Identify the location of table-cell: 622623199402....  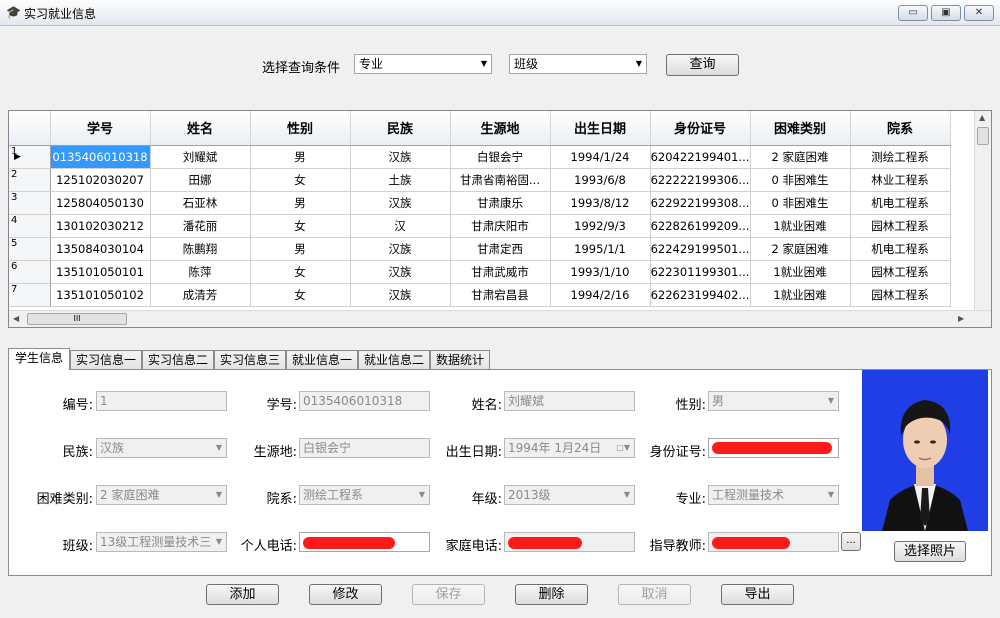
(700, 295).